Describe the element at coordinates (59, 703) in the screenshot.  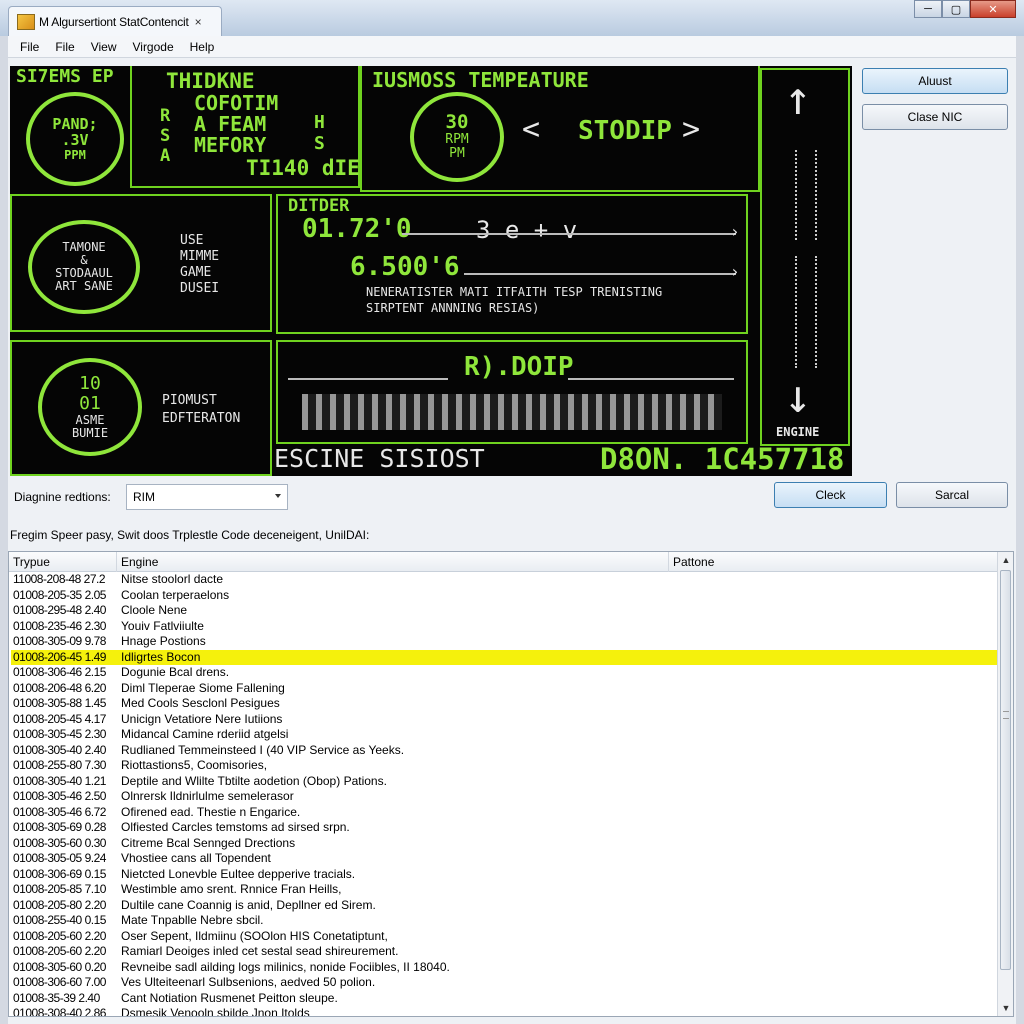
I see `cell-type: 01008-305-88 1.45` at that location.